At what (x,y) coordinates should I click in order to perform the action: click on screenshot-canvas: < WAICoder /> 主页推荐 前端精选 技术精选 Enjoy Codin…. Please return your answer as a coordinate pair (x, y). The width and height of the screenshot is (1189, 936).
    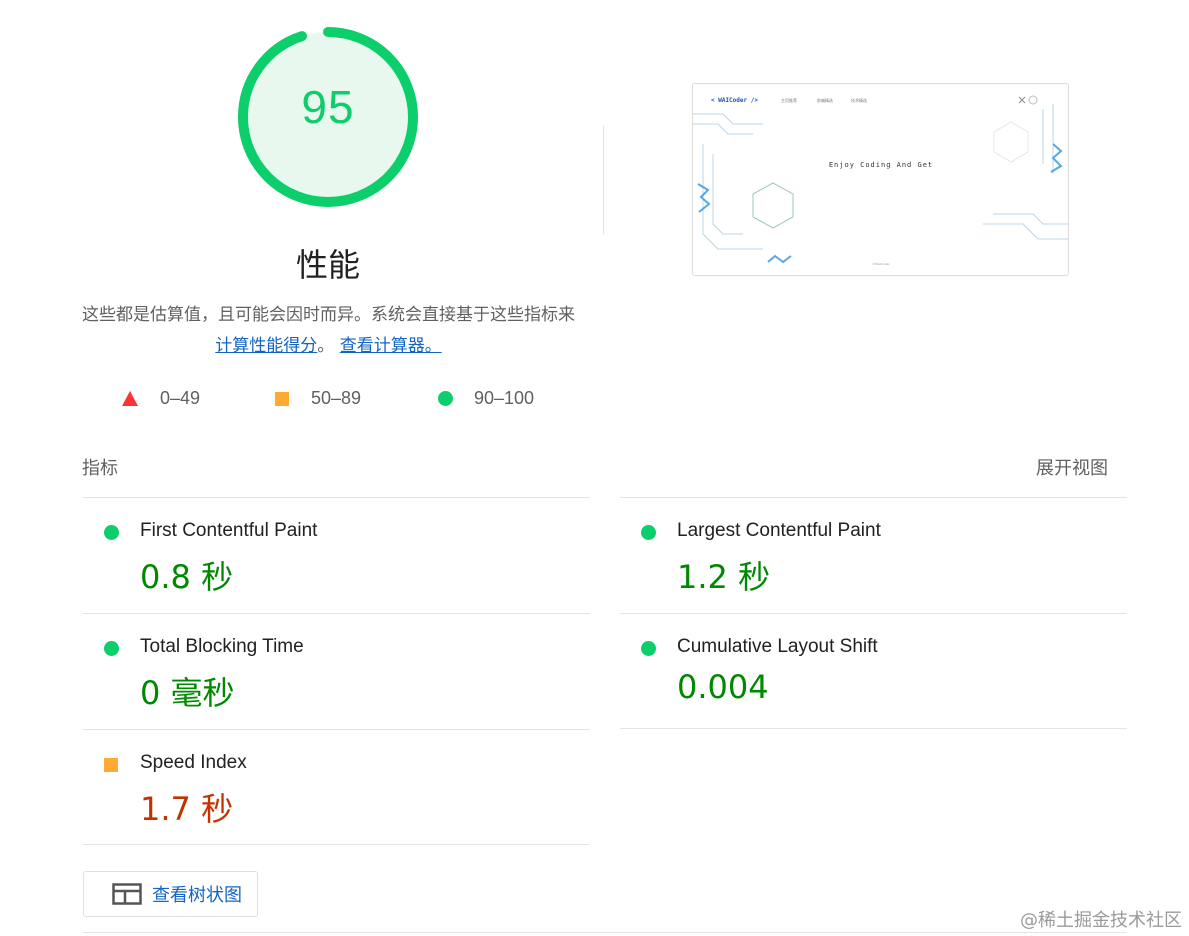
    Looking at the image, I should click on (880, 180).